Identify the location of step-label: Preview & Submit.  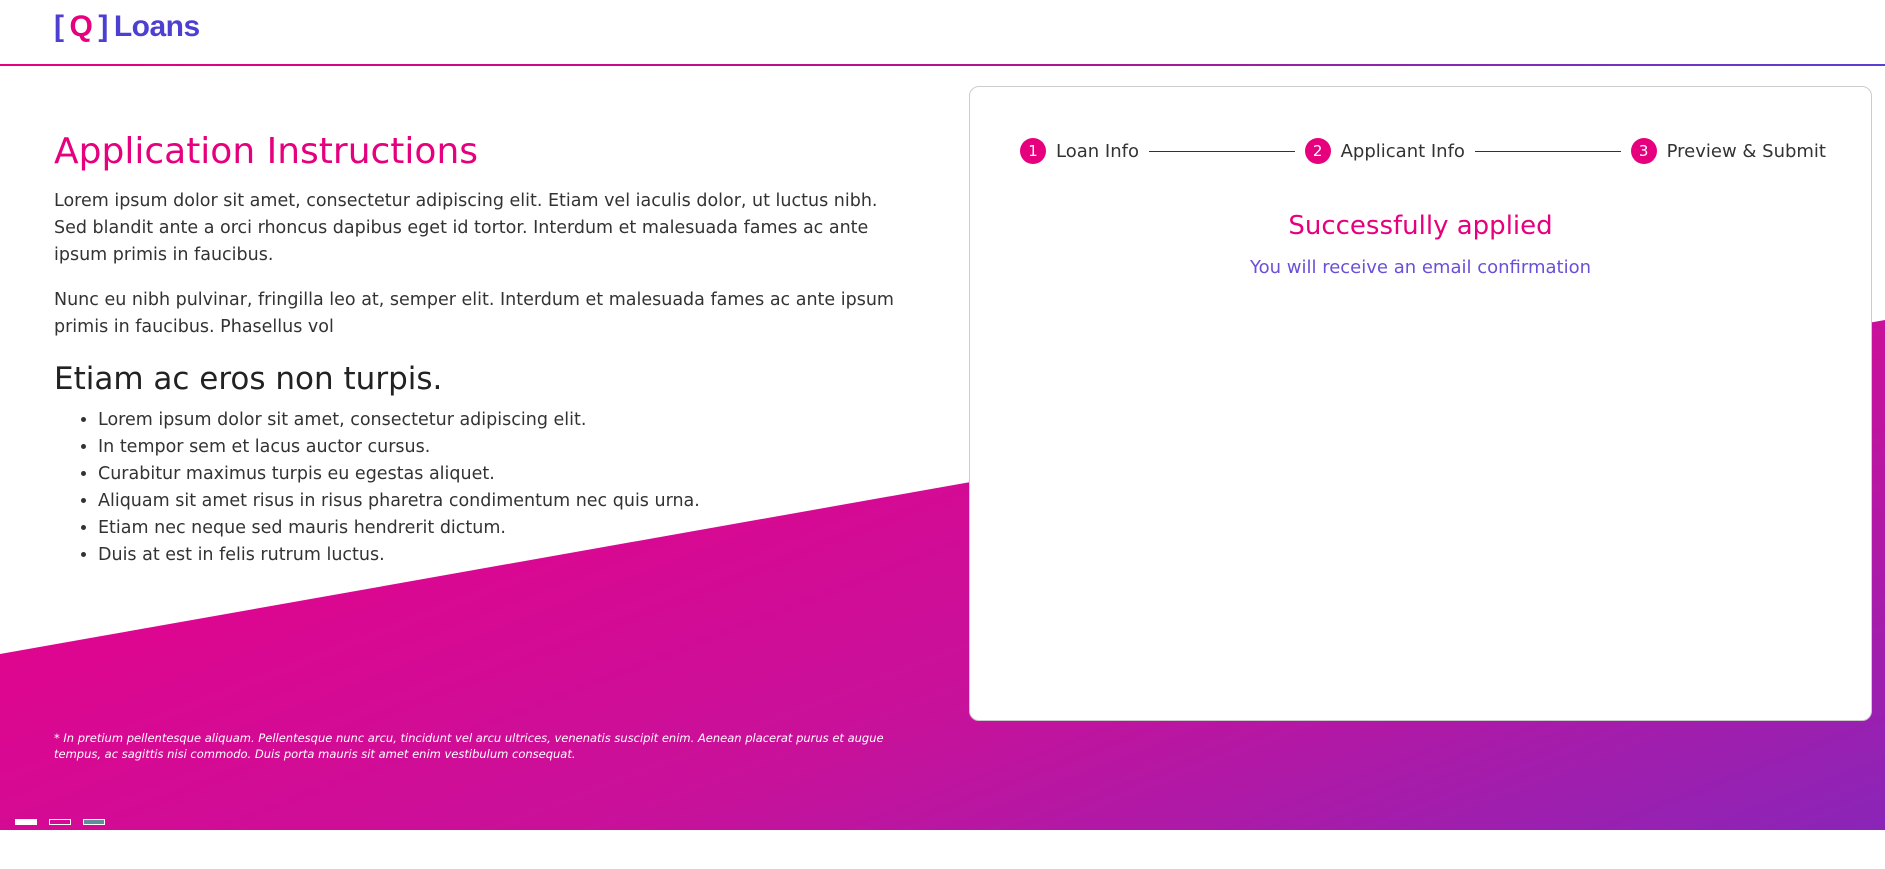
(1746, 151).